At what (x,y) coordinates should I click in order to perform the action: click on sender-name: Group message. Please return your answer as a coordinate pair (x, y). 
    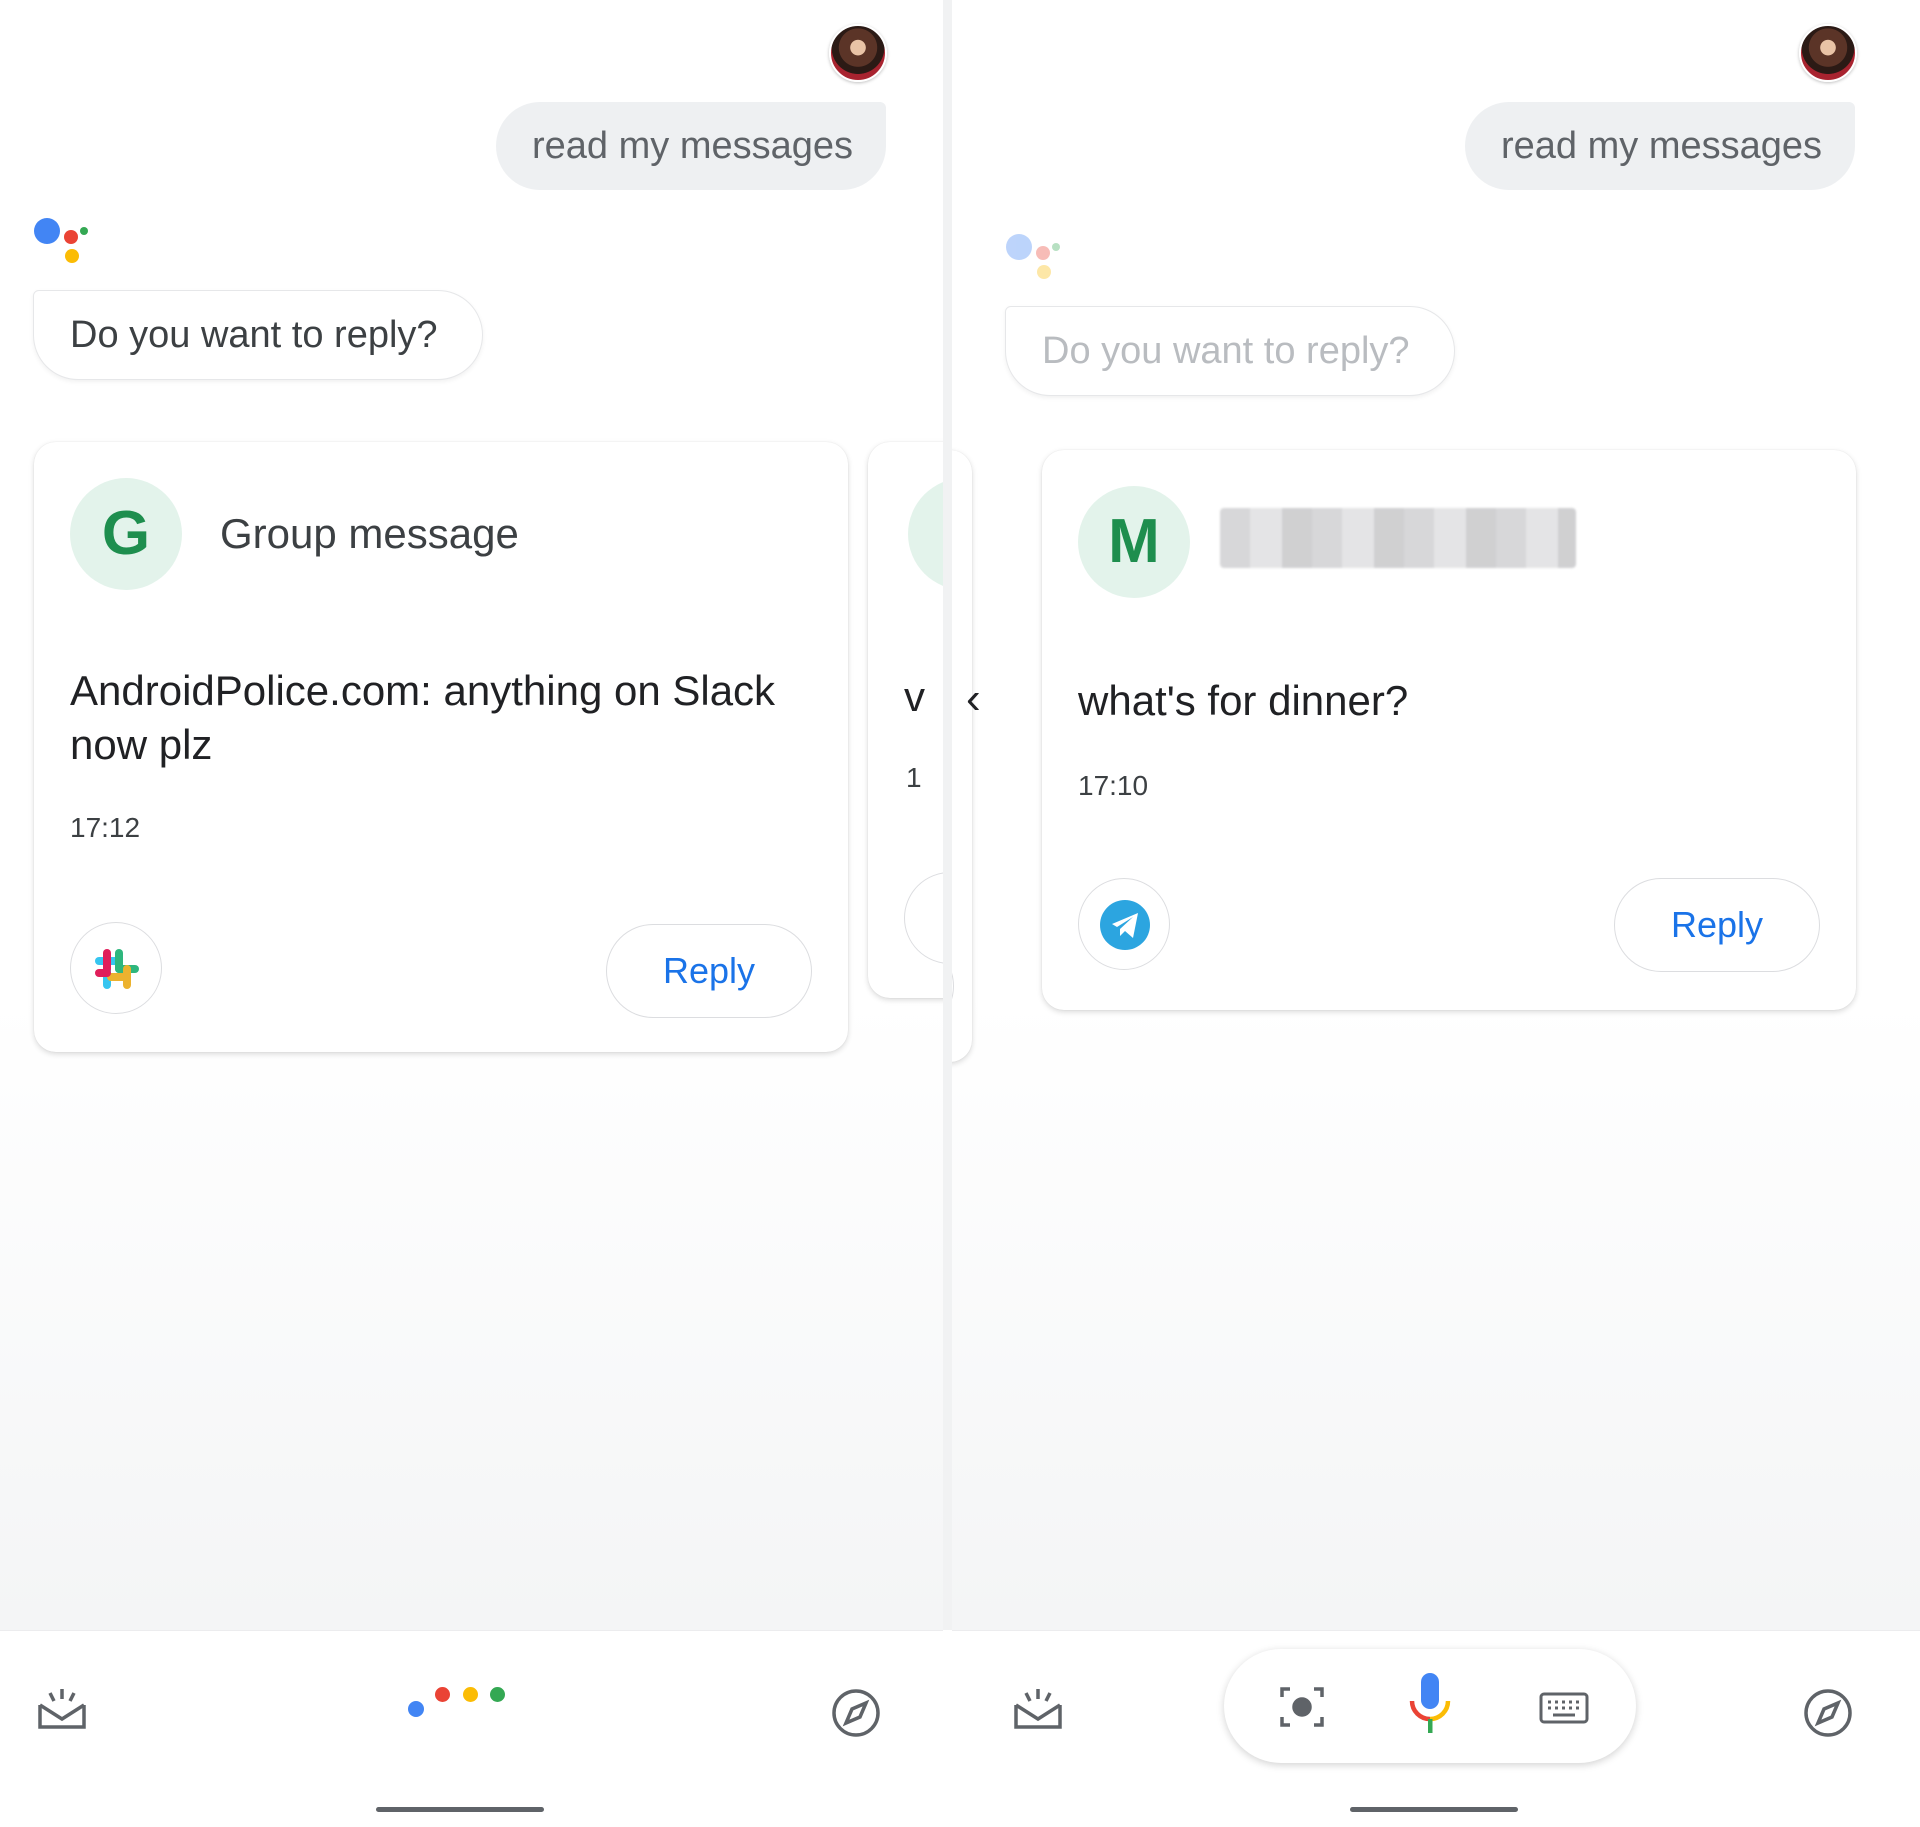
    Looking at the image, I should click on (369, 533).